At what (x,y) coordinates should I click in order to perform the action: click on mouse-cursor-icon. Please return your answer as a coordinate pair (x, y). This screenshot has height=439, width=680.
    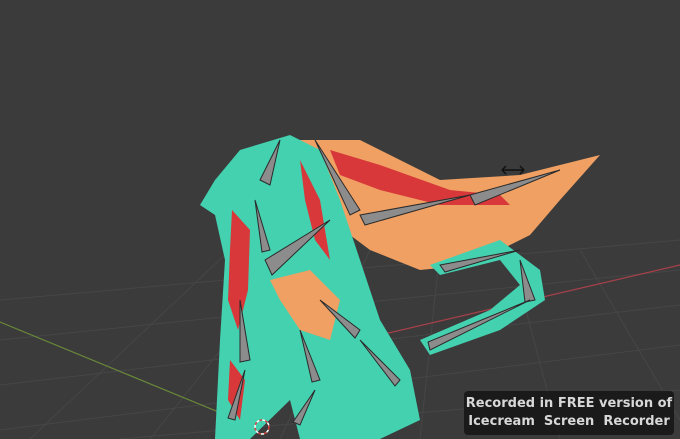
    Looking at the image, I should click on (513, 170).